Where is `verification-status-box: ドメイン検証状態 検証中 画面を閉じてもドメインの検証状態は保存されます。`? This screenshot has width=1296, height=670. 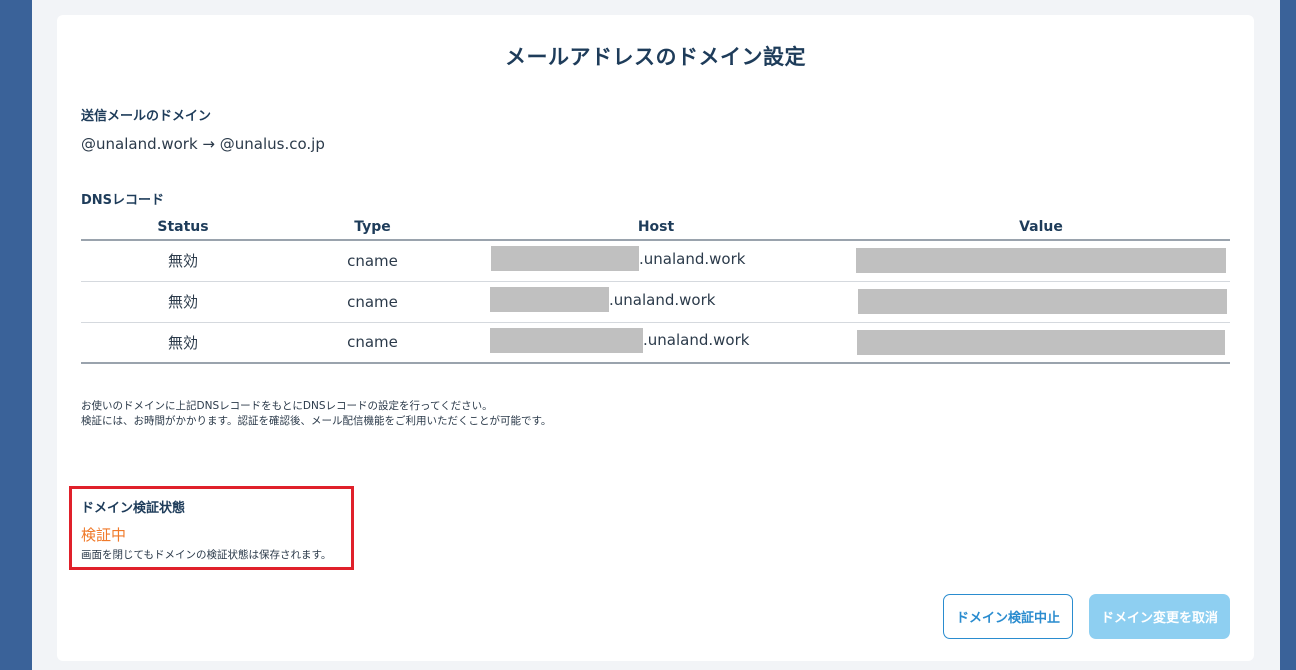 verification-status-box: ドメイン検証状態 検証中 画面を閉じてもドメインの検証状態は保存されます。 is located at coordinates (211, 528).